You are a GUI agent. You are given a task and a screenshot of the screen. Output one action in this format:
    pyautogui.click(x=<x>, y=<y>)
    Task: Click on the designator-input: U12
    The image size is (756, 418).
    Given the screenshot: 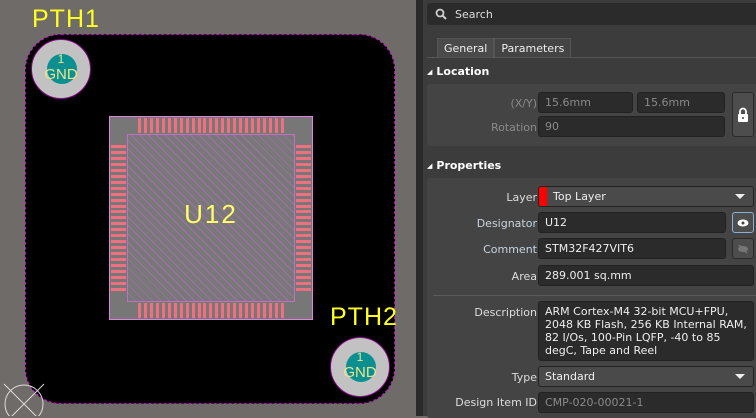 What is the action you would take?
    pyautogui.click(x=632, y=222)
    